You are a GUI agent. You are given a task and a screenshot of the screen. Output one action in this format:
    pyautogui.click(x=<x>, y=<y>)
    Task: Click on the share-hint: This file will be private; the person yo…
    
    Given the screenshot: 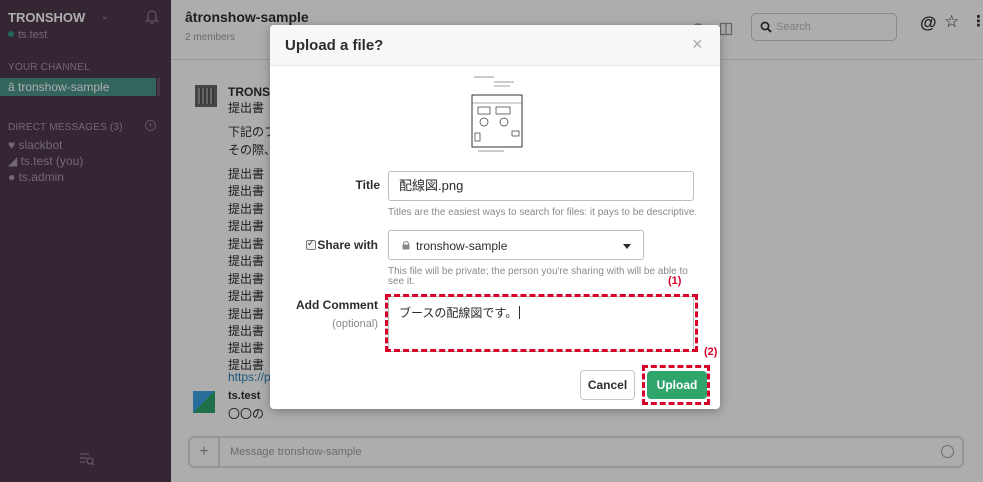 What is the action you would take?
    pyautogui.click(x=538, y=271)
    